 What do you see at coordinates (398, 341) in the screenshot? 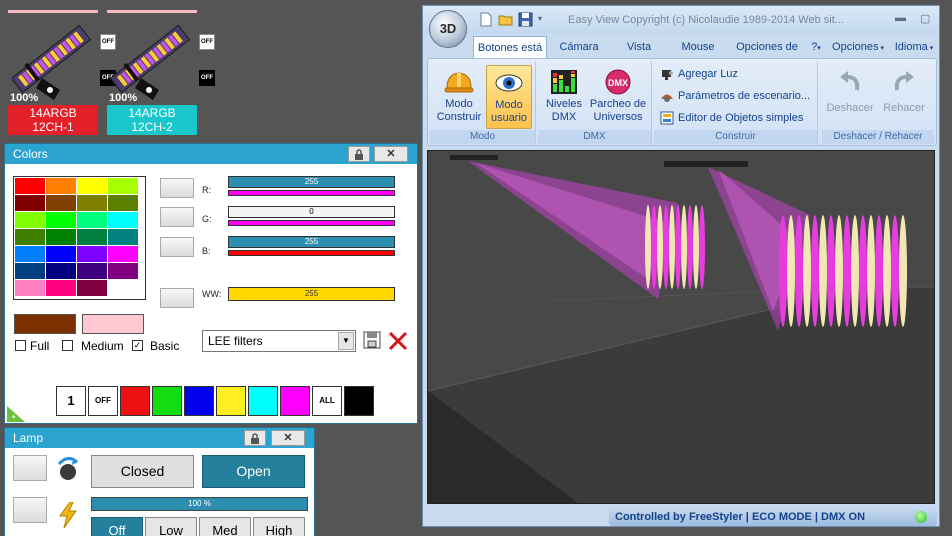
I see `delete-icon` at bounding box center [398, 341].